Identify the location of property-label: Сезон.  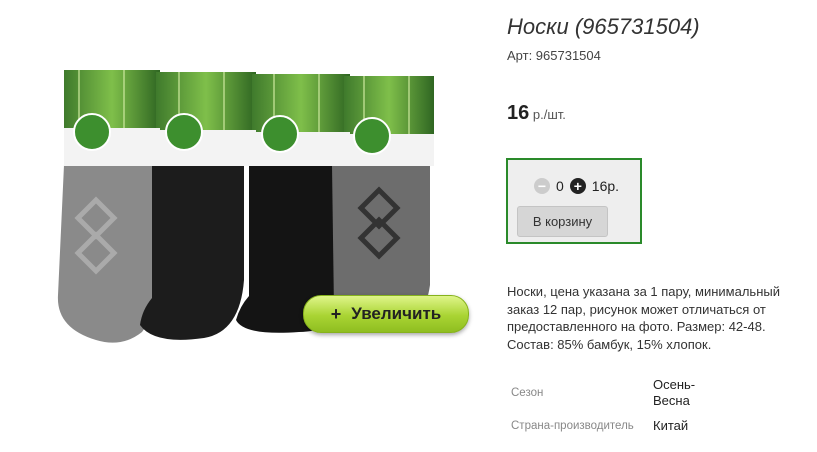
(527, 393).